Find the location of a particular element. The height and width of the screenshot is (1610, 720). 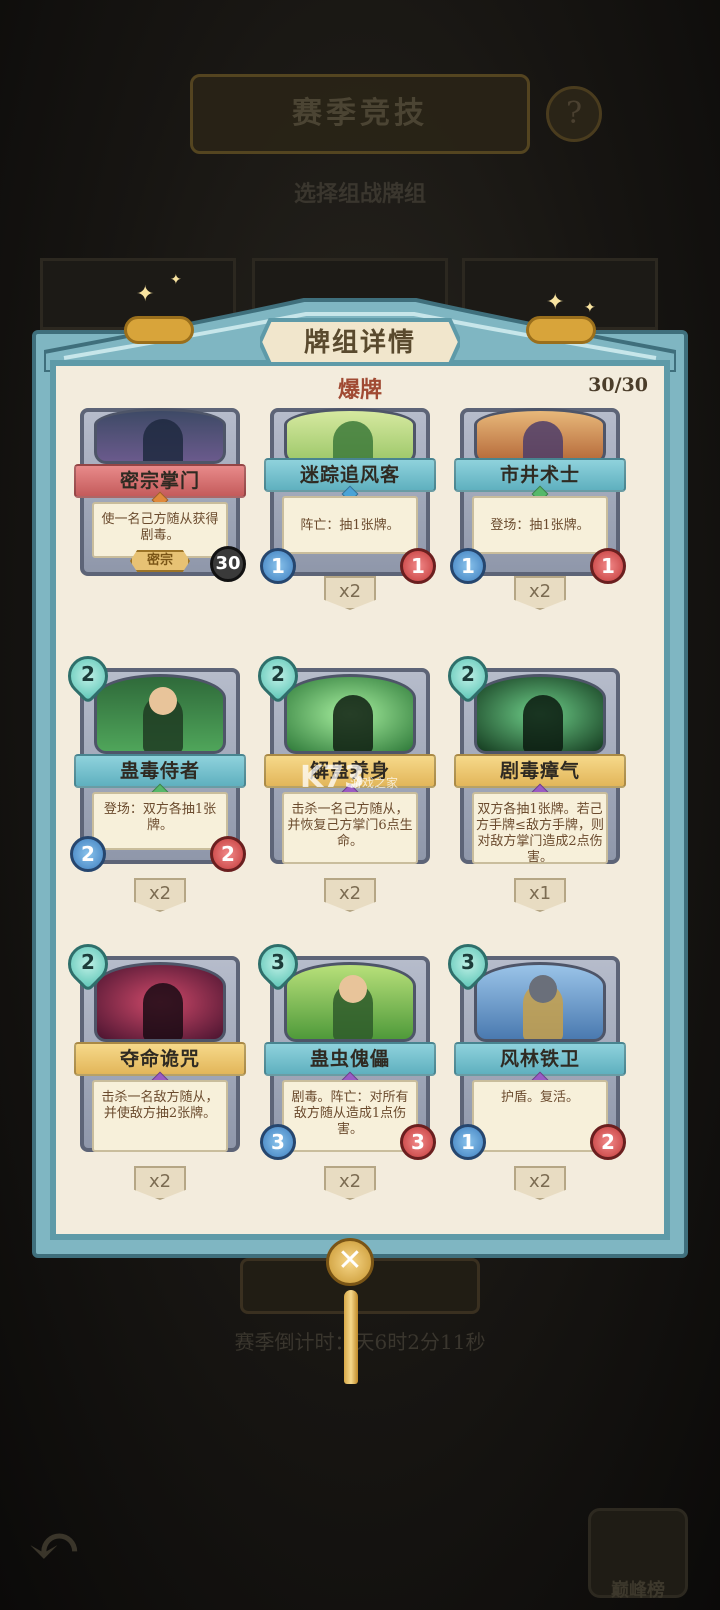

card-item: 市井术士 登场：抽1张牌。 1 1 x2 is located at coordinates (538, 509).